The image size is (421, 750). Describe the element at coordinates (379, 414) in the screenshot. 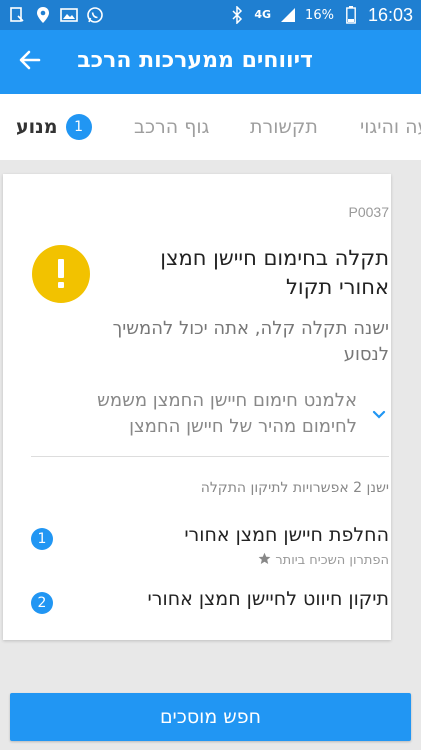

I see `chevron-down-icon` at that location.